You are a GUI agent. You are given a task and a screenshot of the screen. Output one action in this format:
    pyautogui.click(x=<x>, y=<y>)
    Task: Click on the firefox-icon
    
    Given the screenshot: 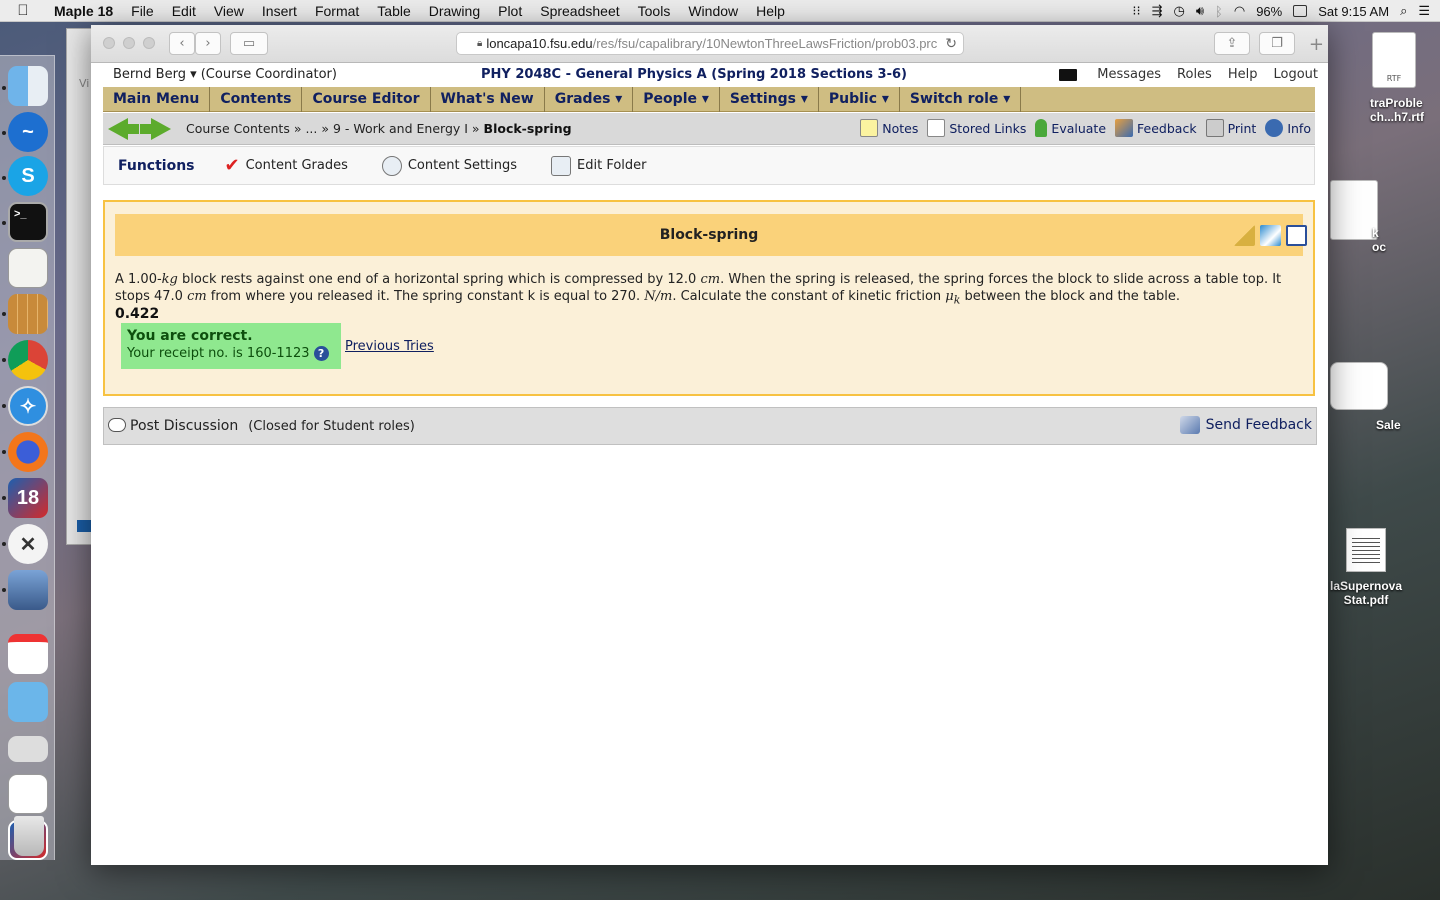 What is the action you would take?
    pyautogui.click(x=28, y=452)
    